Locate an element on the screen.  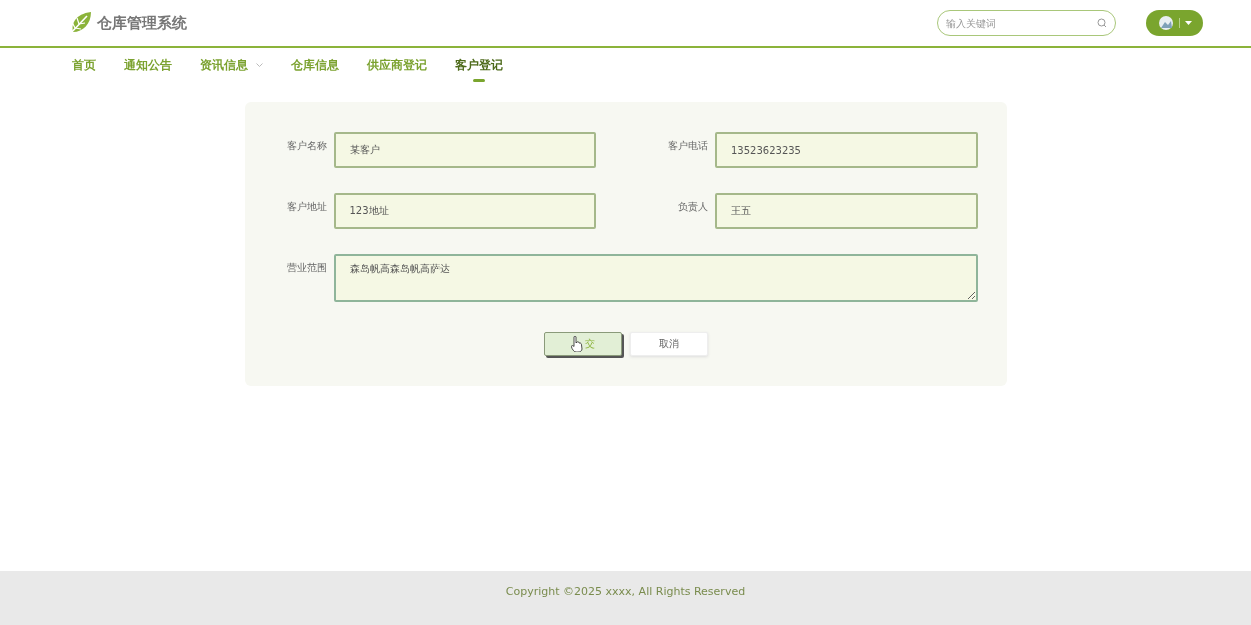
caret-icon is located at coordinates (1188, 23).